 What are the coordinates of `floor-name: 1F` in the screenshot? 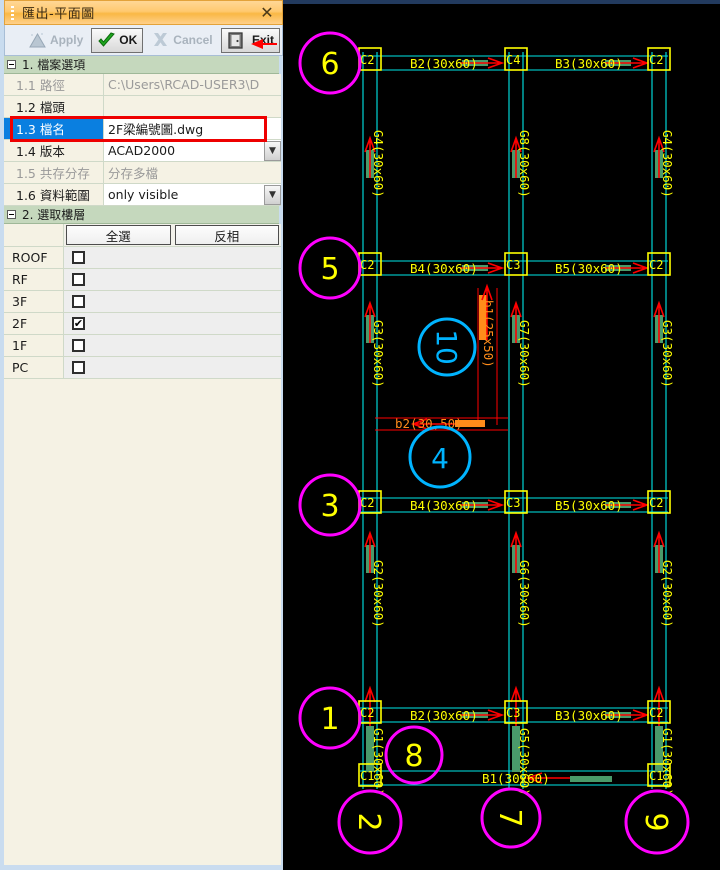 It's located at (34, 345).